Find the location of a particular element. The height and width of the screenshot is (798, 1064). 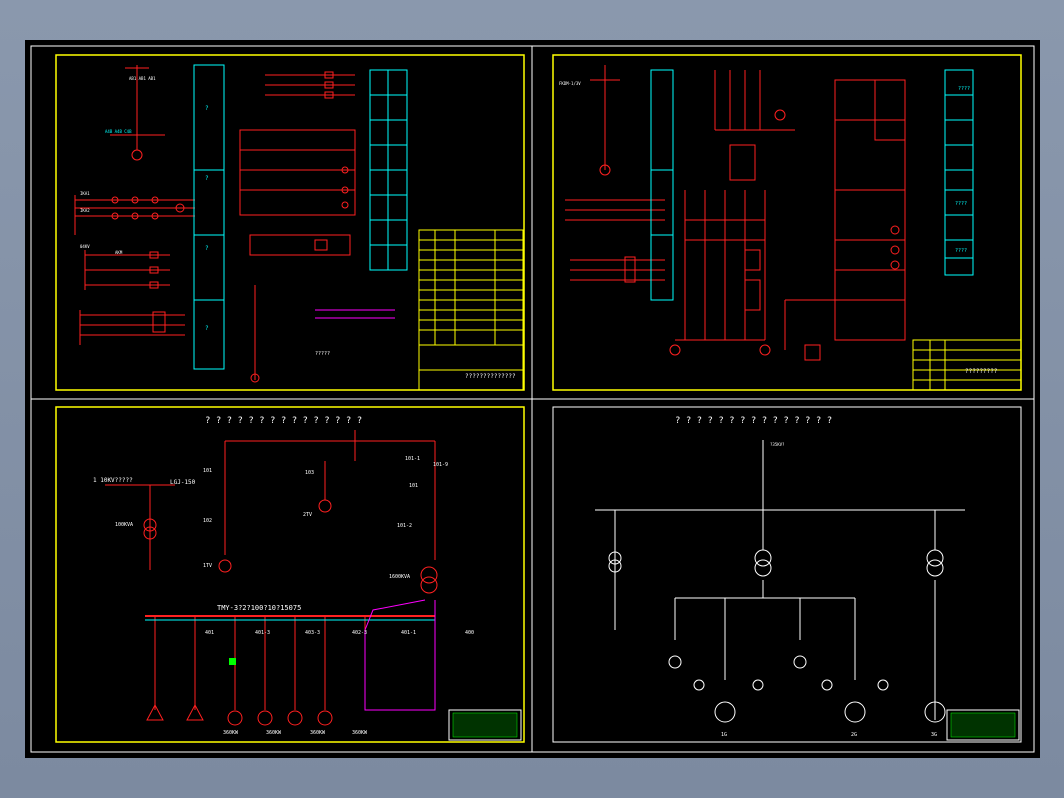

title-block-text: ????????? is located at coordinates (981, 371).